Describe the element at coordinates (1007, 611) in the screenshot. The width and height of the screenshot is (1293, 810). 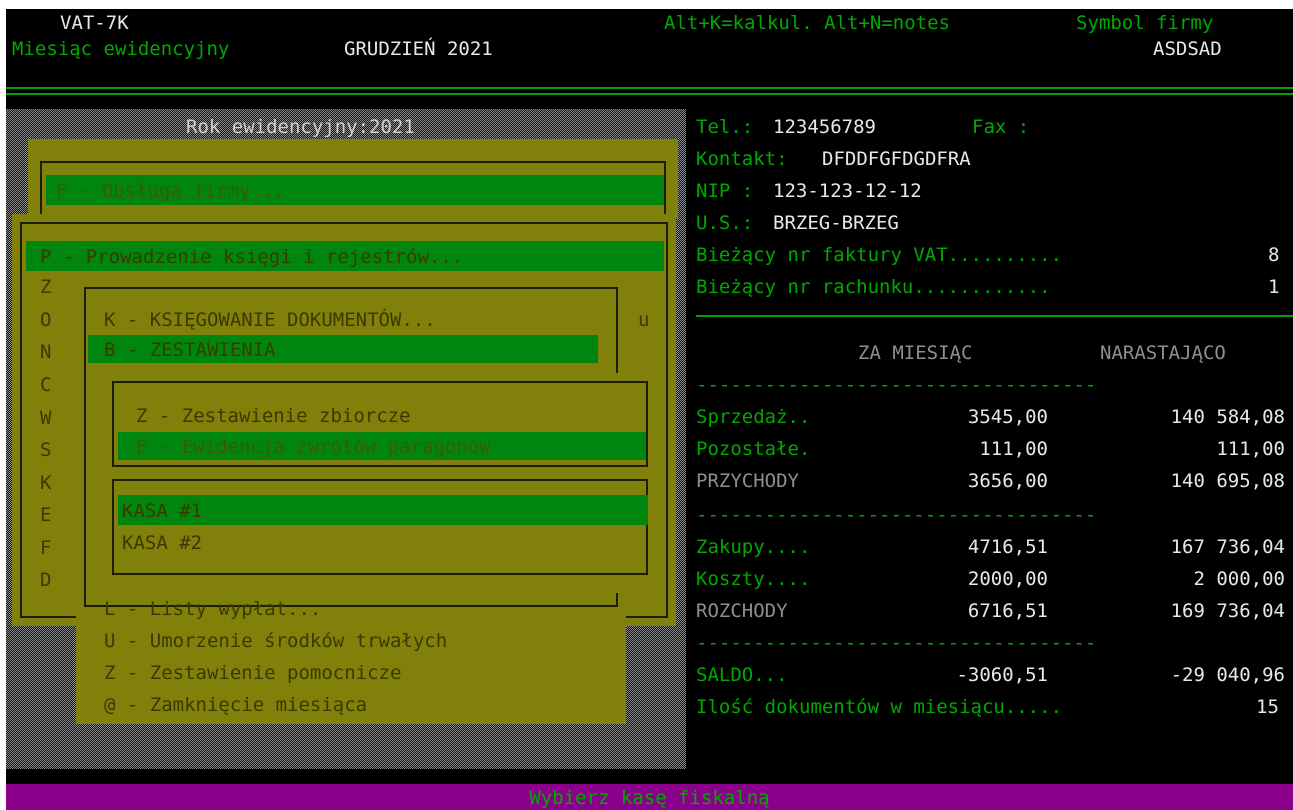
I see `row-month-expenses: 6716,51` at that location.